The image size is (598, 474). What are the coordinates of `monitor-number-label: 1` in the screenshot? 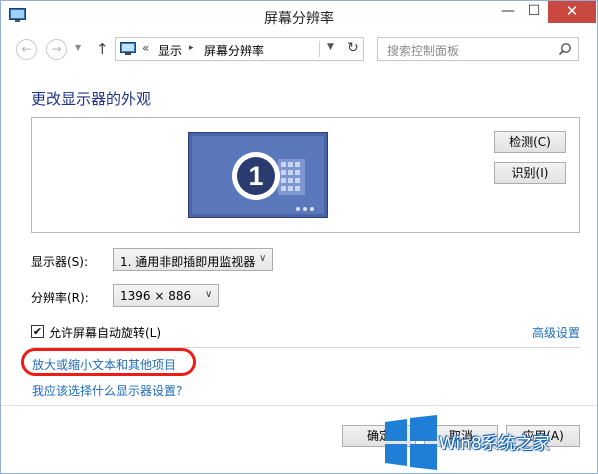 It's located at (255, 176).